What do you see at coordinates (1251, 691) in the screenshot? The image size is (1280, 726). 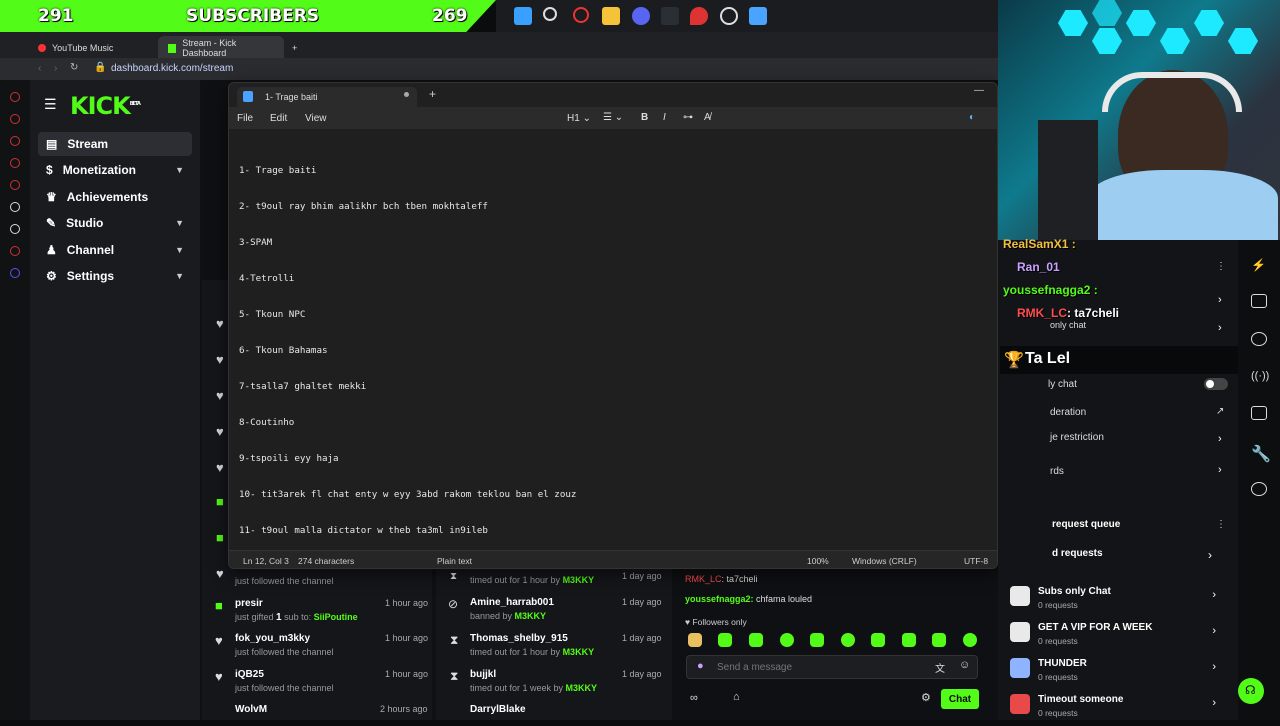 I see `help-support-button: ☊` at bounding box center [1251, 691].